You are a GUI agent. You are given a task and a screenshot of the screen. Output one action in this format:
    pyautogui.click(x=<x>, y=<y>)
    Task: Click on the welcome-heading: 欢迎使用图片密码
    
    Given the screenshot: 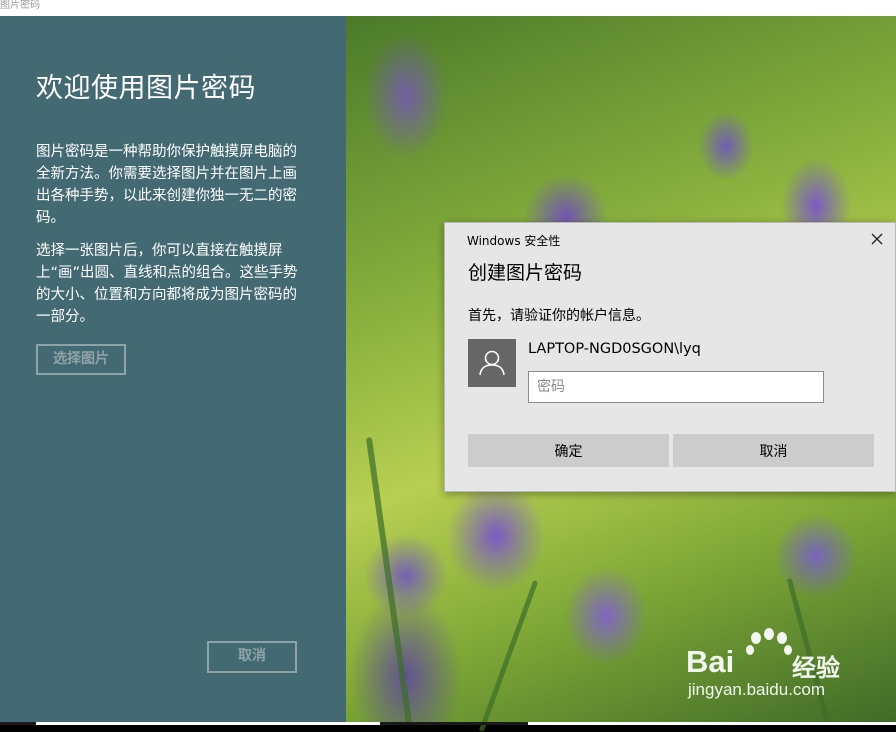 What is the action you would take?
    pyautogui.click(x=146, y=88)
    